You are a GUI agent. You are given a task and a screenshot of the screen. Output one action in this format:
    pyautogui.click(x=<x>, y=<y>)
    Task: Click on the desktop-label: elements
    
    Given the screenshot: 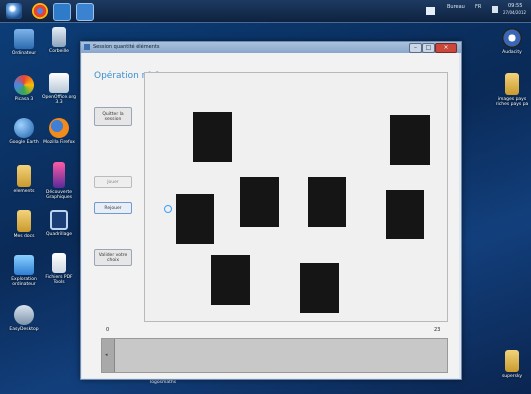 What is the action you would take?
    pyautogui.click(x=24, y=191)
    